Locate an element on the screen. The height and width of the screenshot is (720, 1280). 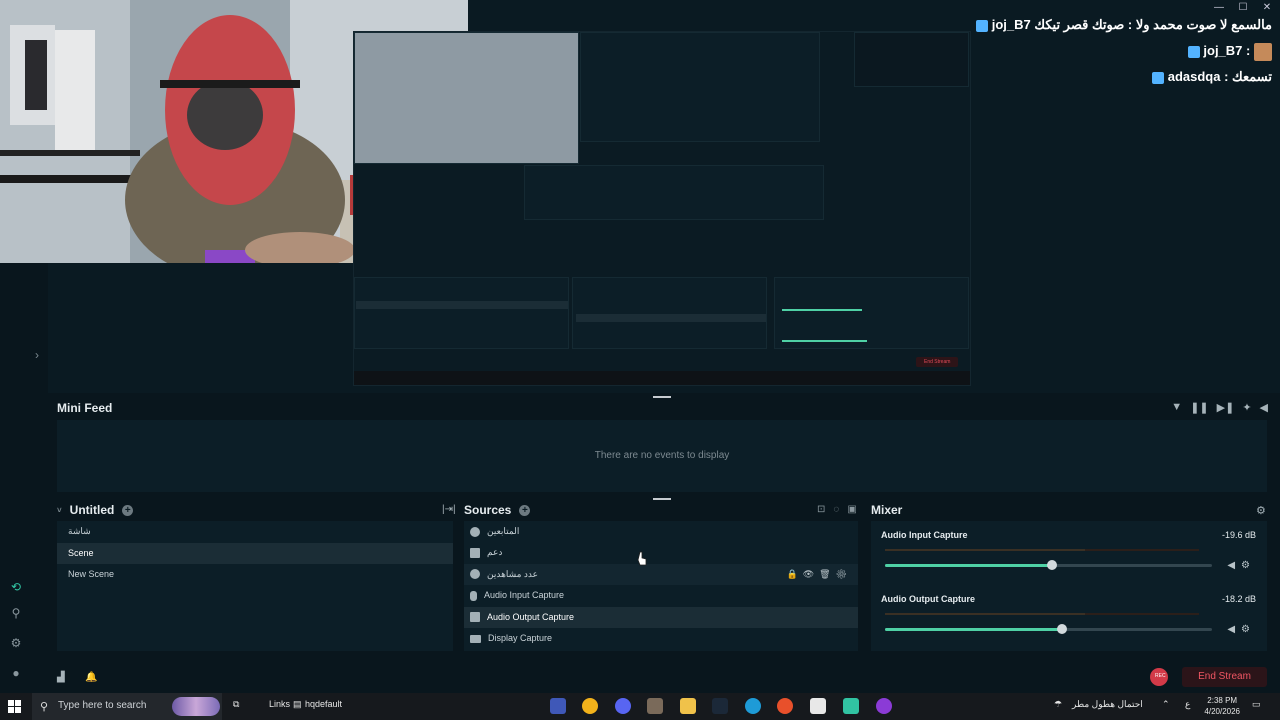
group-icon: ⊡ is located at coordinates (821, 509).